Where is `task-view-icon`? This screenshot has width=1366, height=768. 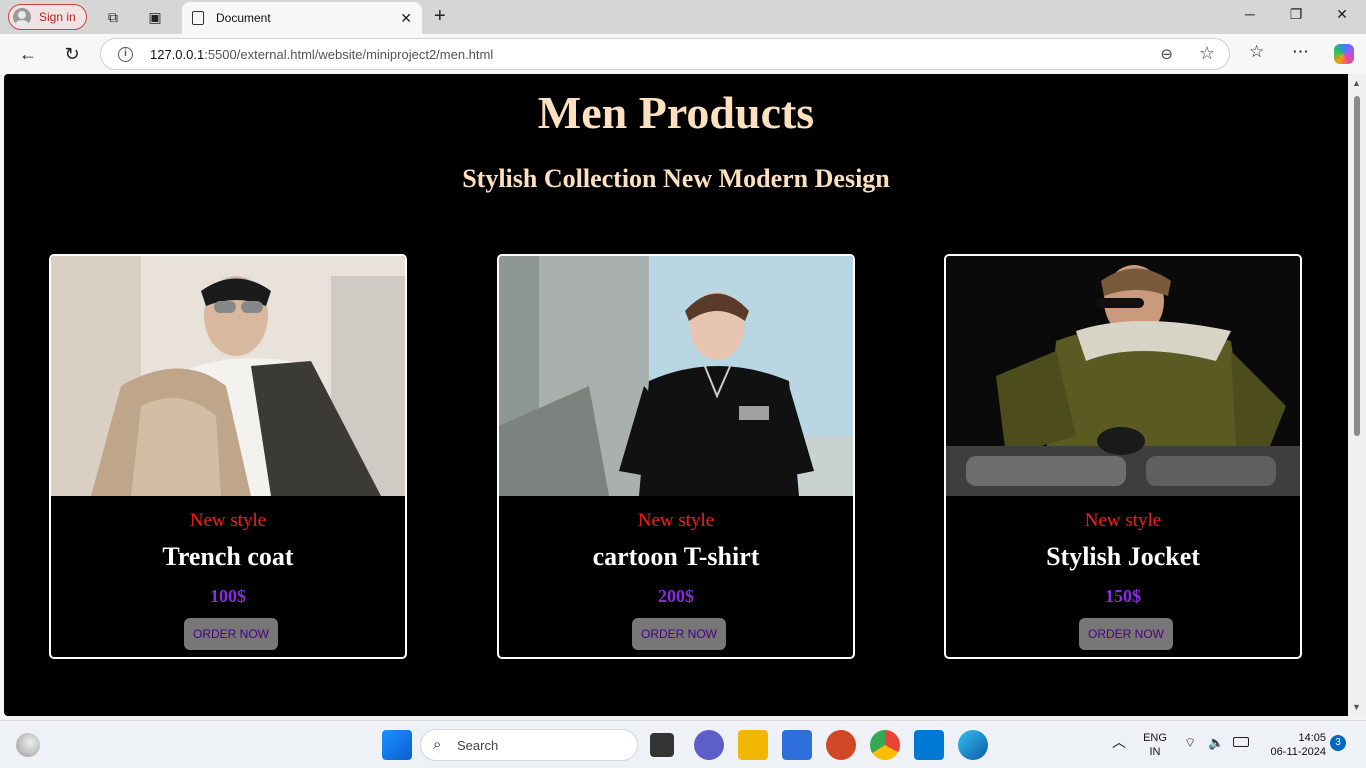
task-view-icon is located at coordinates (662, 745).